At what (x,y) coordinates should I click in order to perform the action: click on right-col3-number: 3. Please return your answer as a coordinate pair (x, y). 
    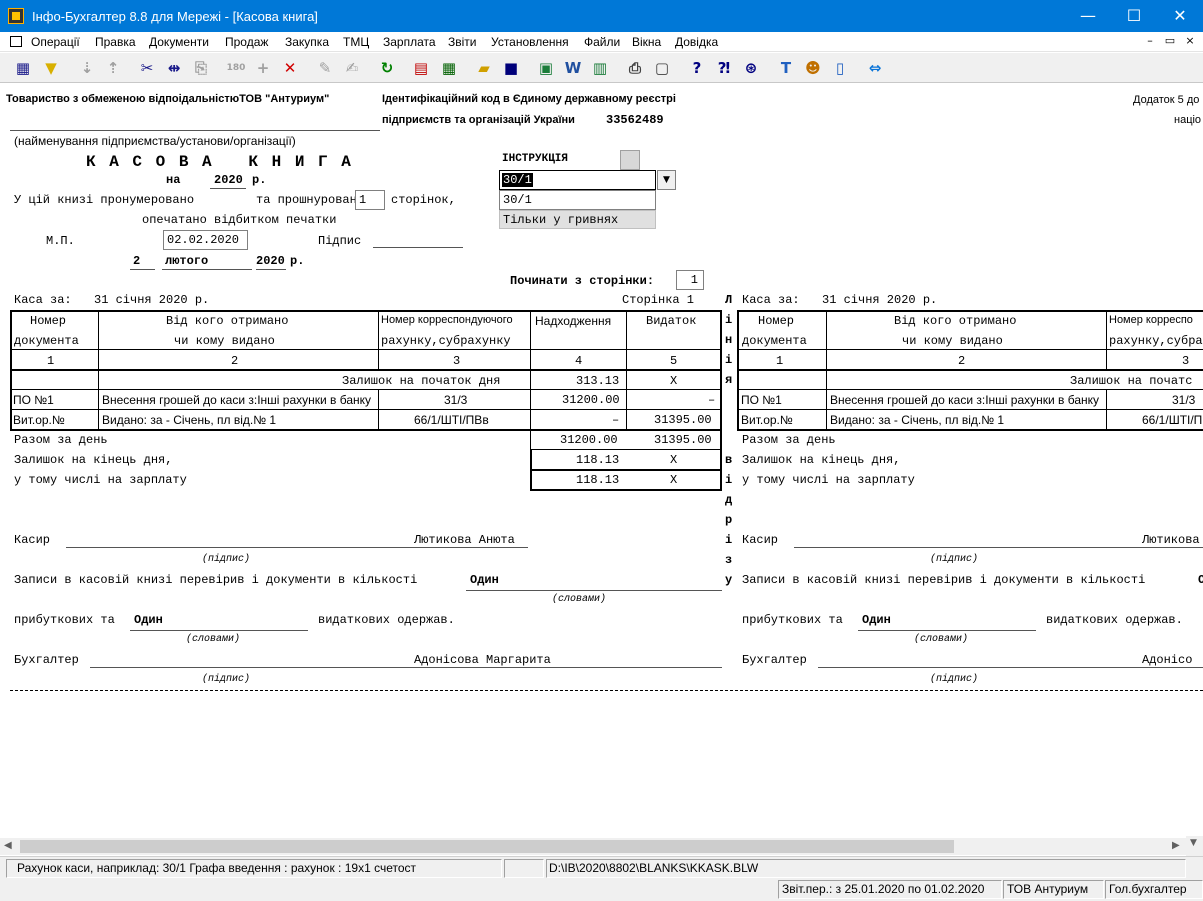
    Looking at the image, I should click on (1186, 361).